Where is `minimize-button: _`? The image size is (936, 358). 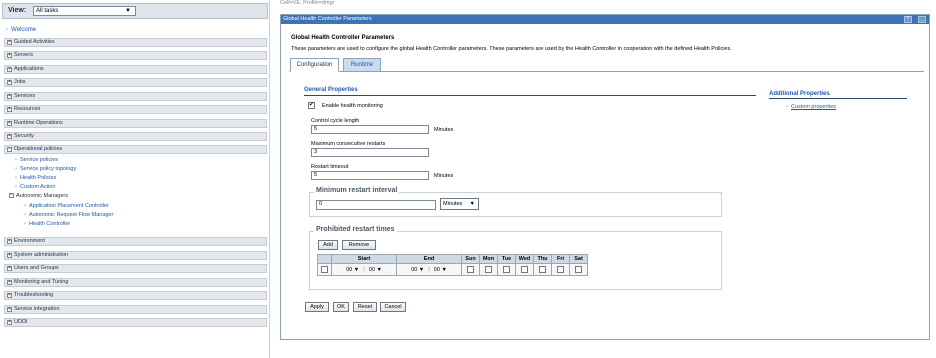
minimize-button: _ is located at coordinates (922, 19).